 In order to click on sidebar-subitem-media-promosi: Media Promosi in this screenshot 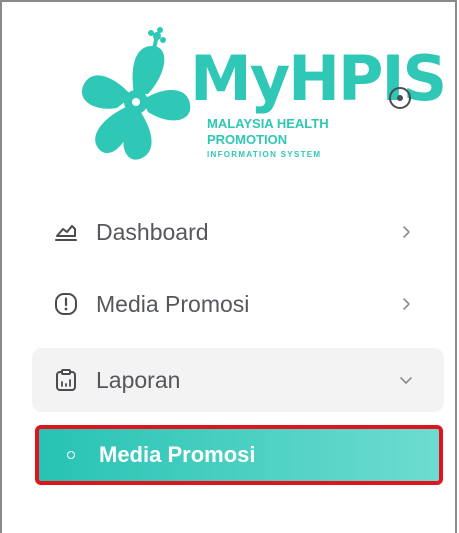, I will do `click(239, 455)`.